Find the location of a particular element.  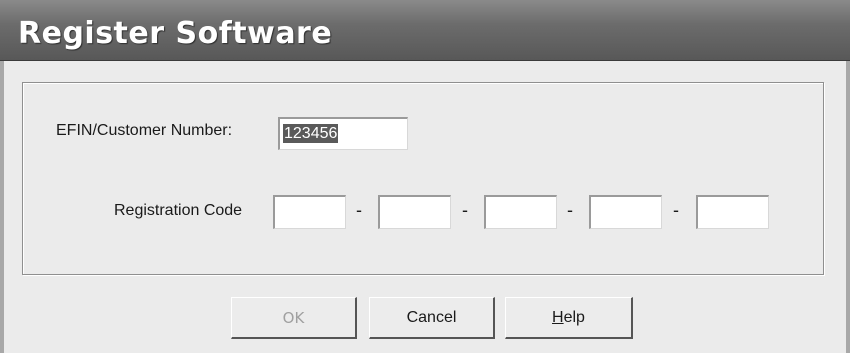

cancel-button-label: Cancel is located at coordinates (431, 317).